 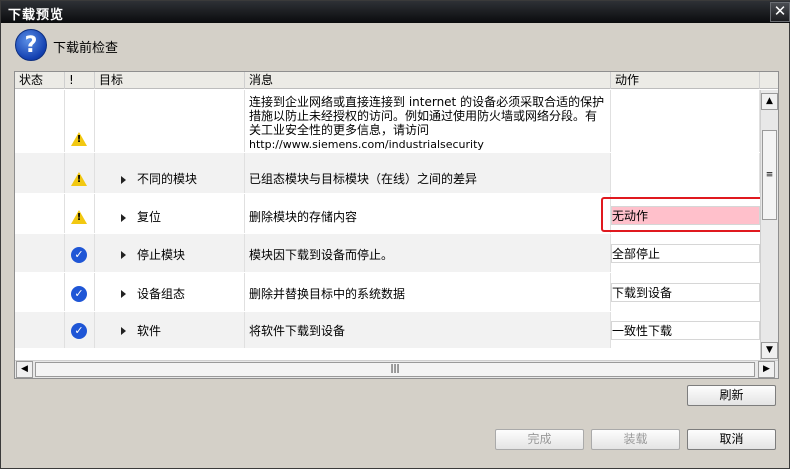 What do you see at coordinates (303, 217) in the screenshot?
I see `message-text: 删除模块的存储内容` at bounding box center [303, 217].